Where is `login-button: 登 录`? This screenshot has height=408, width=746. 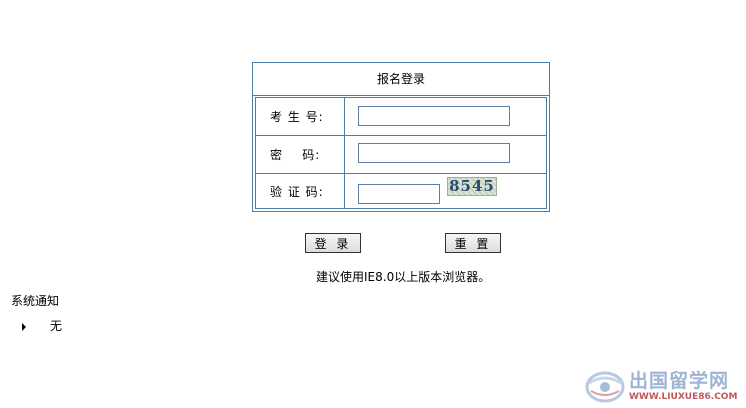
login-button: 登 录 is located at coordinates (333, 243).